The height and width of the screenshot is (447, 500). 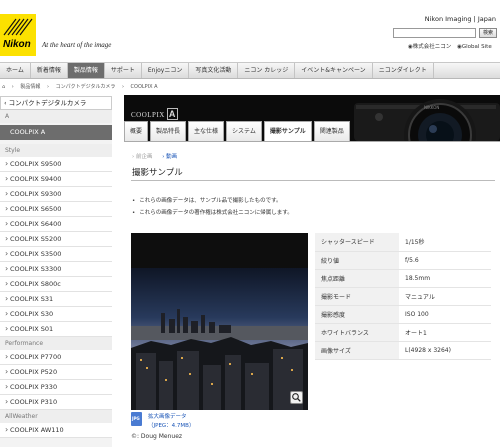 What do you see at coordinates (445, 278) in the screenshot?
I see `spec-value: 18.5mm` at bounding box center [445, 278].